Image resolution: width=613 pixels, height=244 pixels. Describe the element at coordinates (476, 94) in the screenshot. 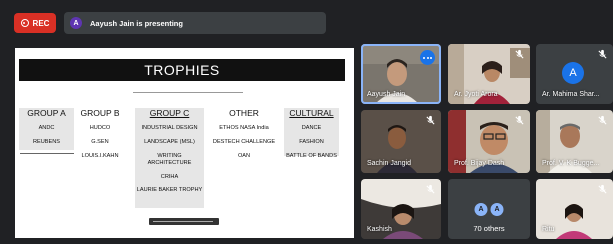

I see `participant-name: Ar. Jyoti Arora` at that location.